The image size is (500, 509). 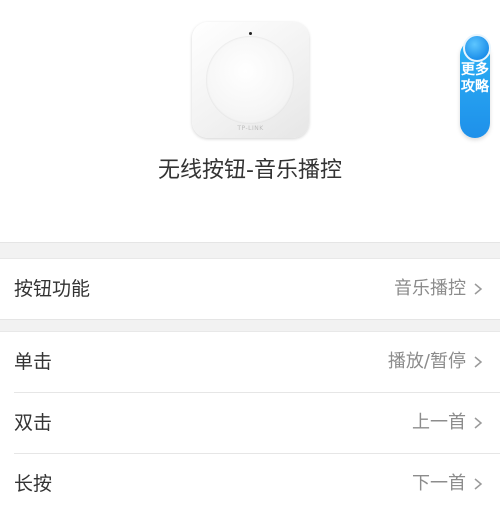 I want to click on device-brand-logo: TP-LINK, so click(x=250, y=128).